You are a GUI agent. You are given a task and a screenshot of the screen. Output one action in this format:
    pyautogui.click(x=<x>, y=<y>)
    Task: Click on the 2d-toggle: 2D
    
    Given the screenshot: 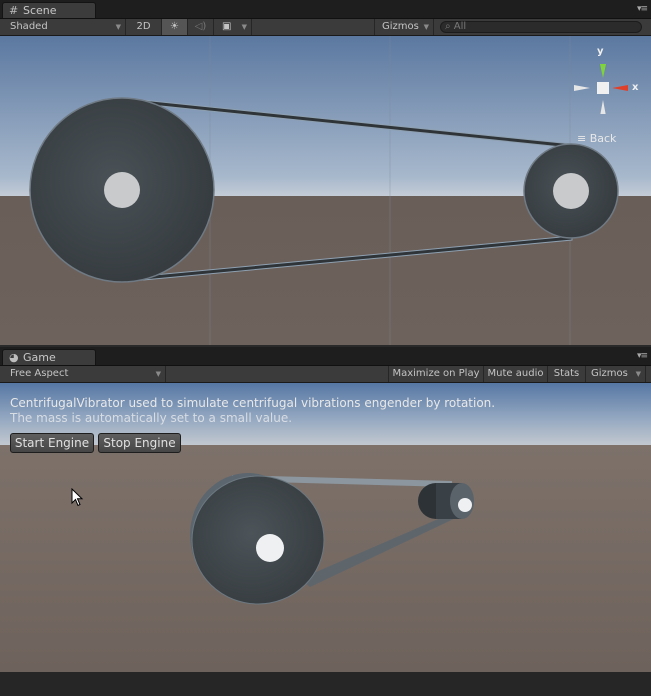 What is the action you would take?
    pyautogui.click(x=144, y=27)
    